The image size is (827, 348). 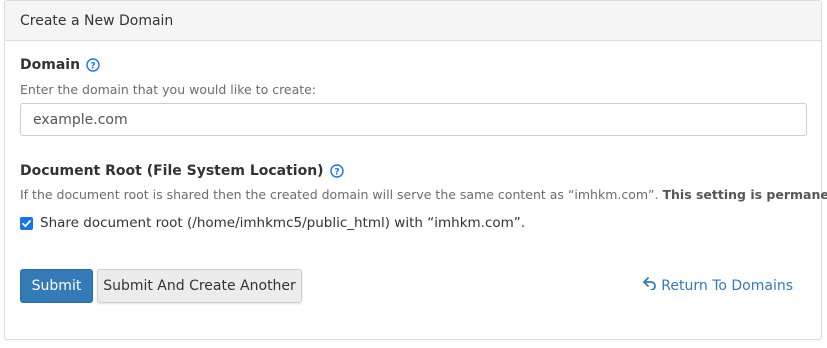 I want to click on return-to-domains-link: Return To Domains, so click(x=718, y=285).